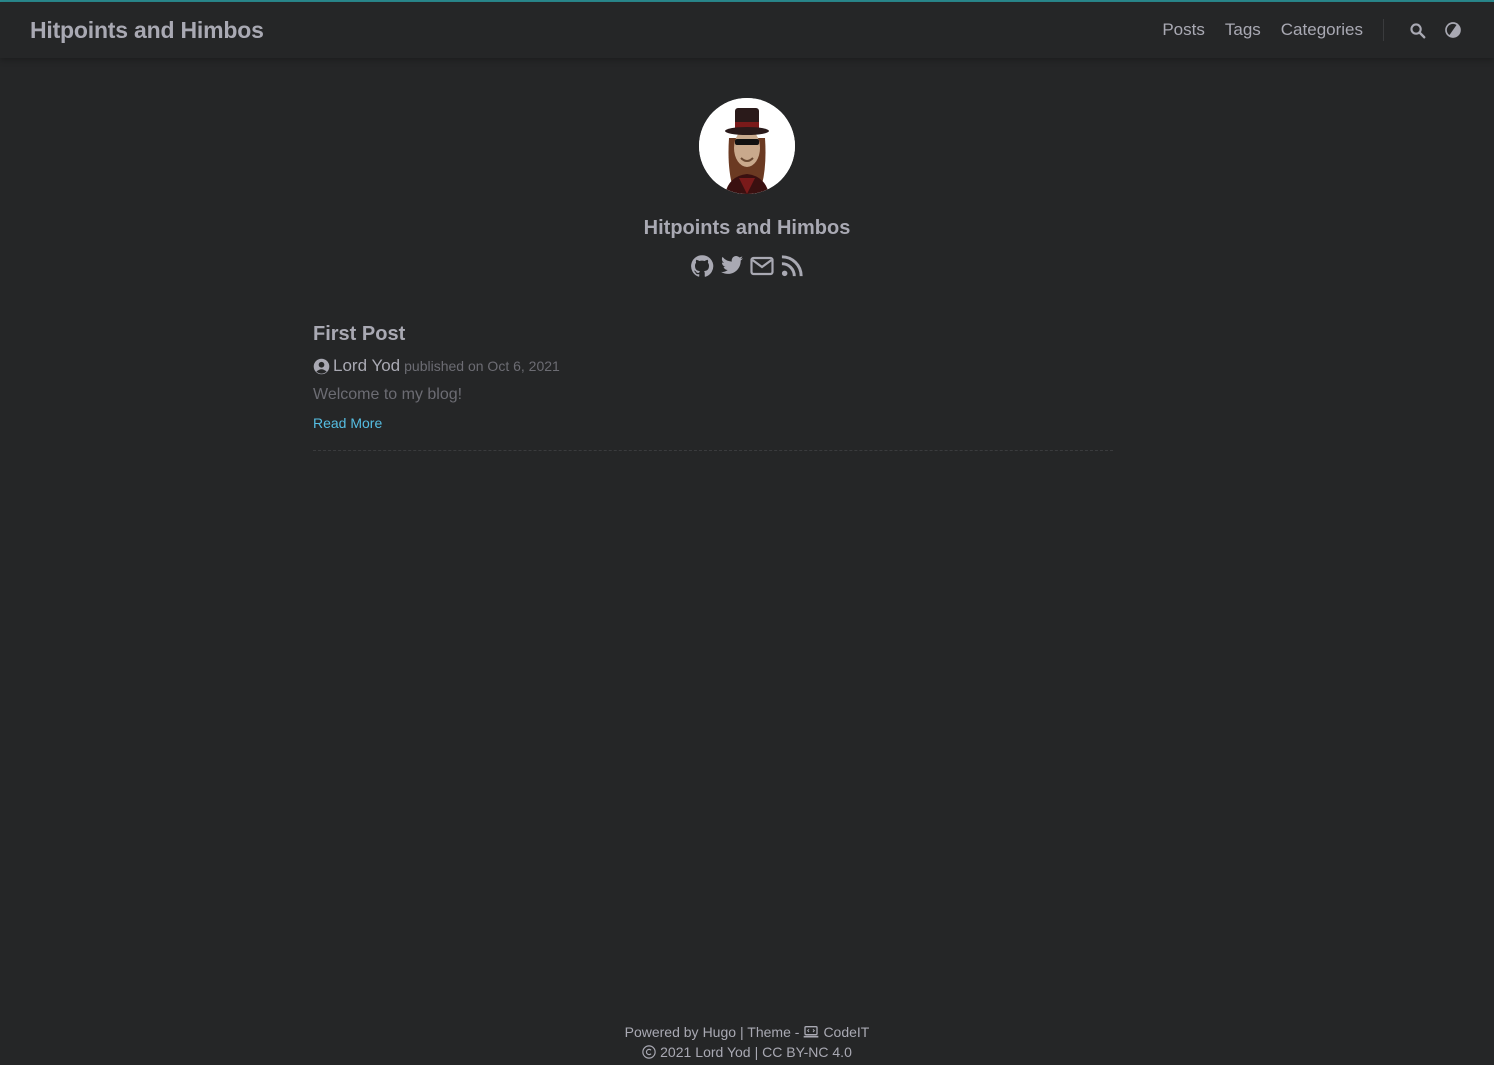 The image size is (1494, 1065). I want to click on nav-item-tags: Tags, so click(1243, 30).